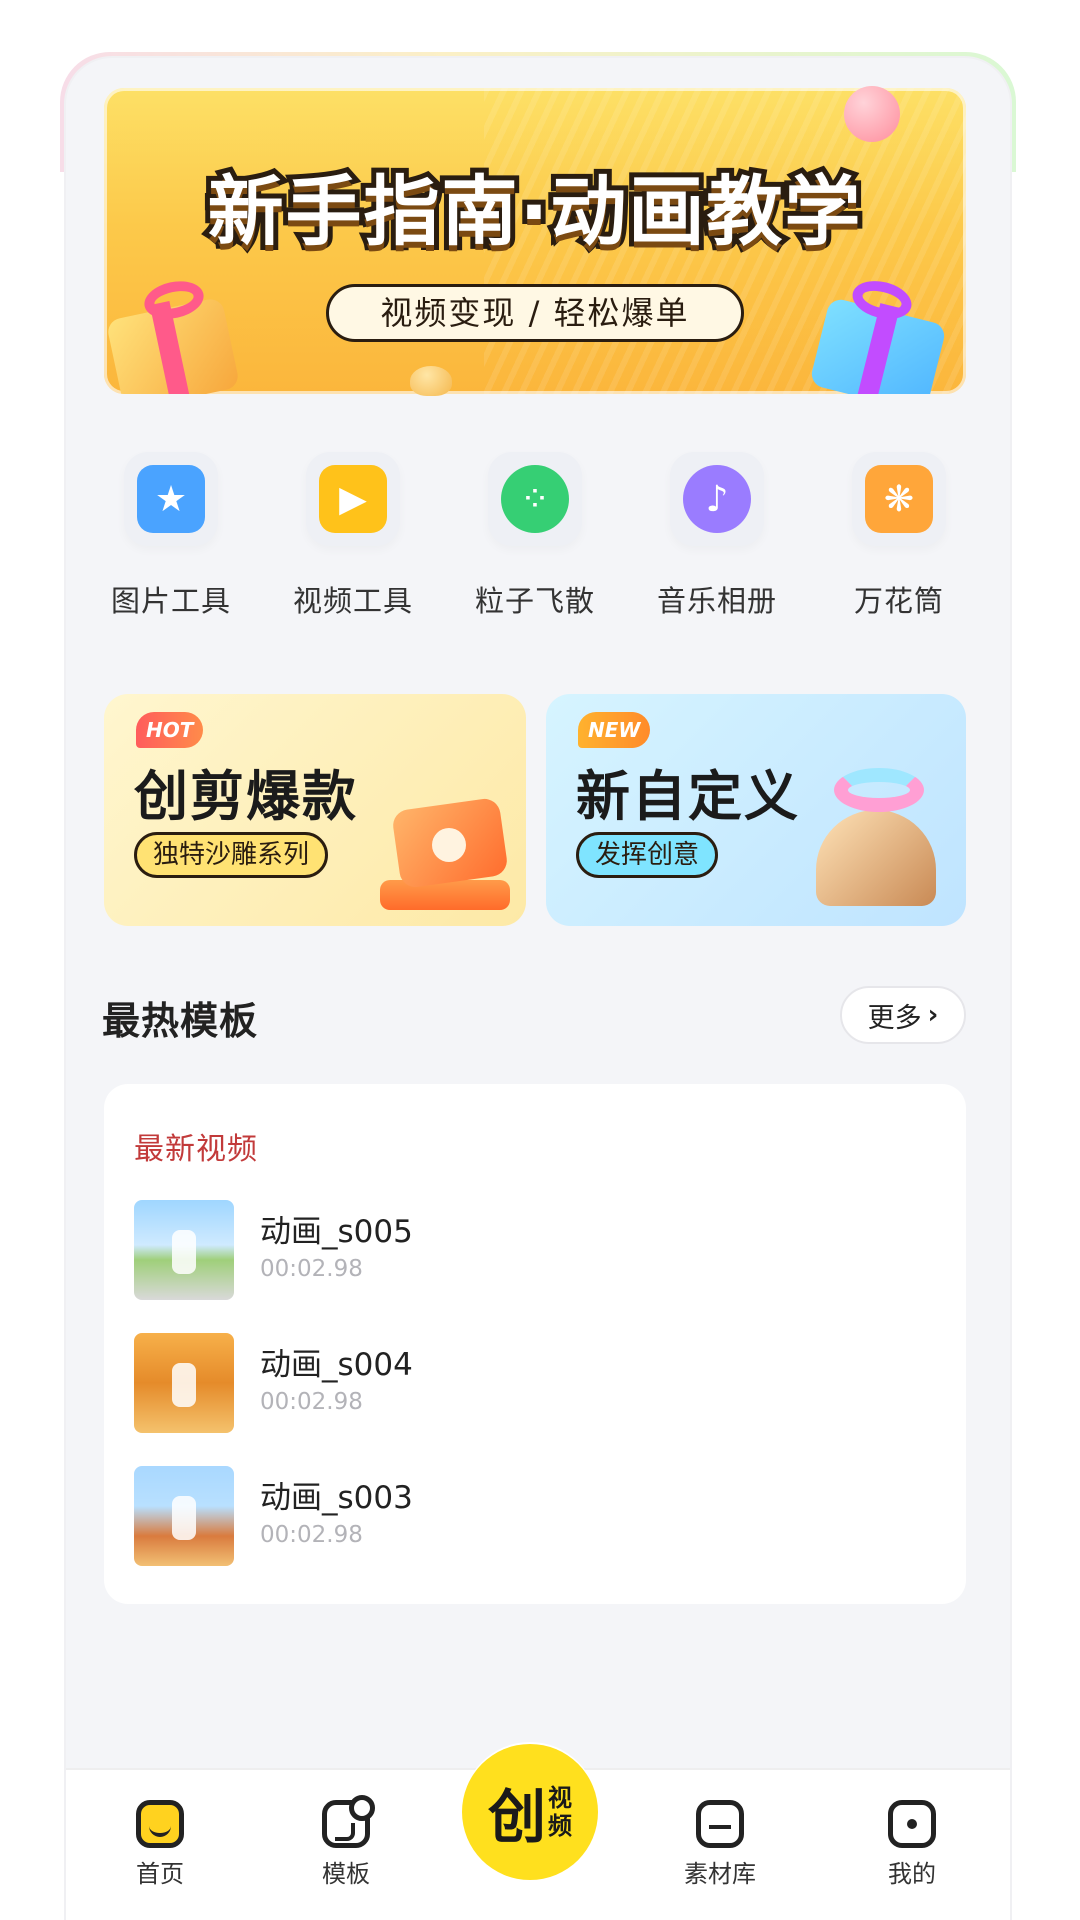 The height and width of the screenshot is (1920, 1080). What do you see at coordinates (352, 601) in the screenshot?
I see `tool-label: 视频工具` at bounding box center [352, 601].